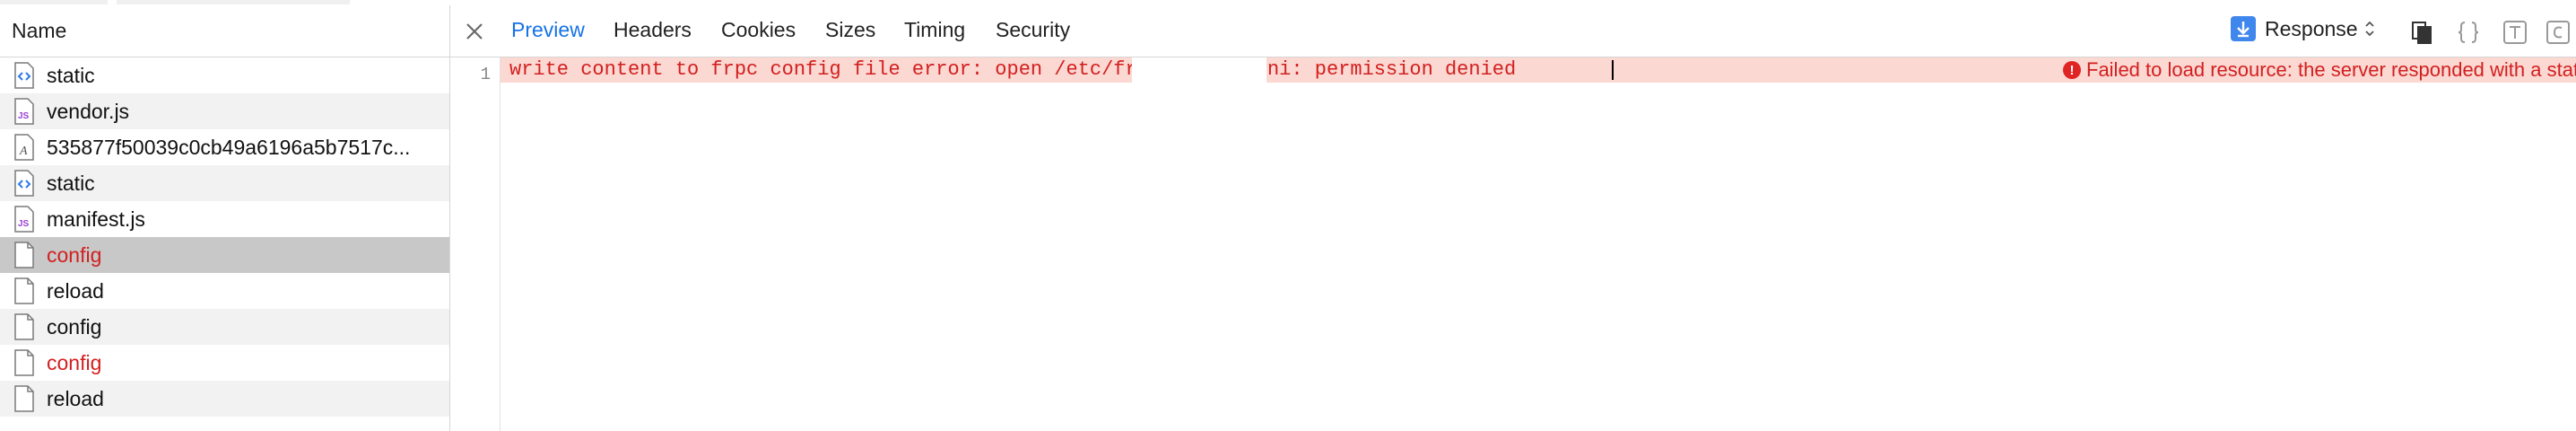  What do you see at coordinates (224, 31) in the screenshot?
I see `name-column-header: Name` at bounding box center [224, 31].